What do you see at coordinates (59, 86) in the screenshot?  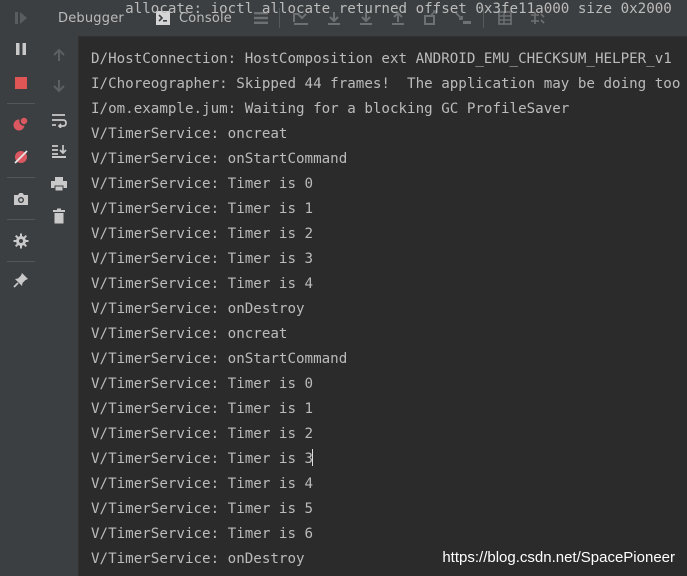 I see `down-arrow-icon` at bounding box center [59, 86].